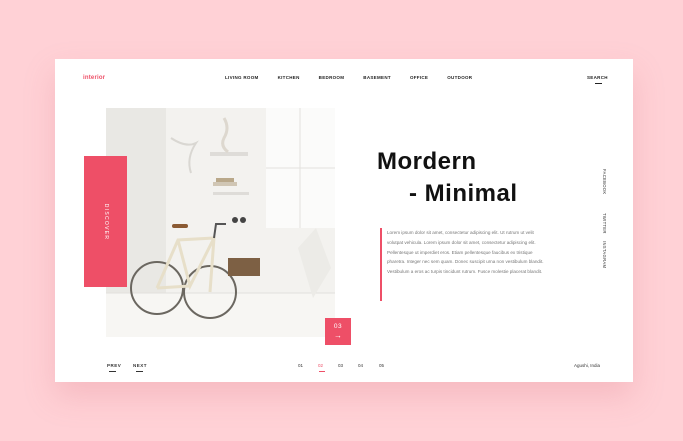  I want to click on headline-line-2: - Minimal, so click(463, 193).